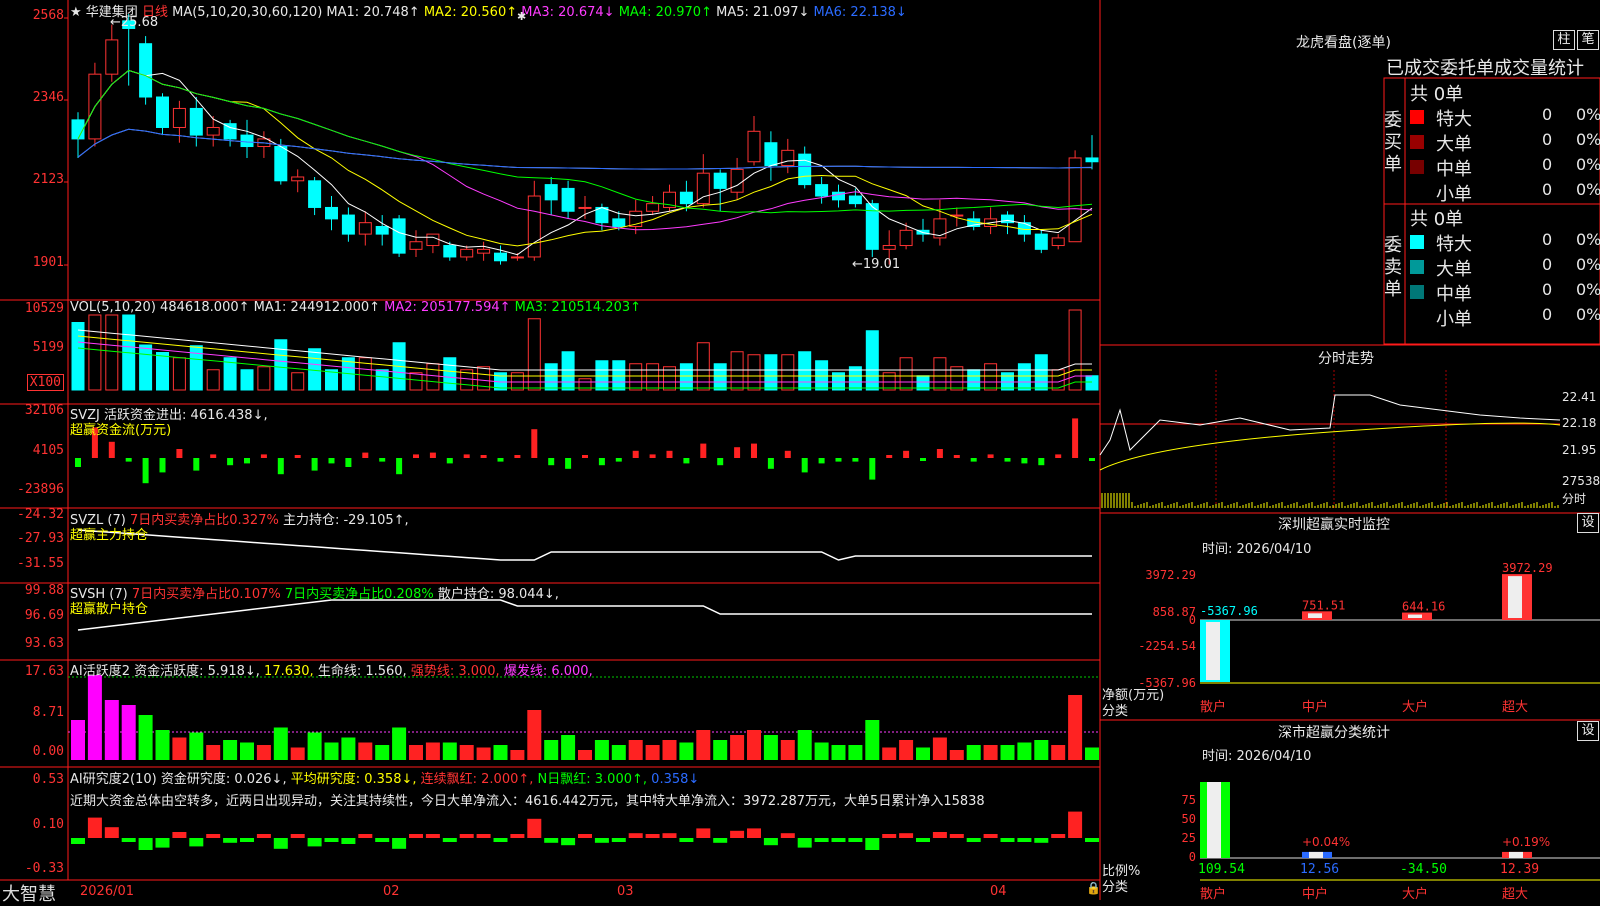  Describe the element at coordinates (45, 382) in the screenshot. I see `vol-unit-button: X100` at that location.